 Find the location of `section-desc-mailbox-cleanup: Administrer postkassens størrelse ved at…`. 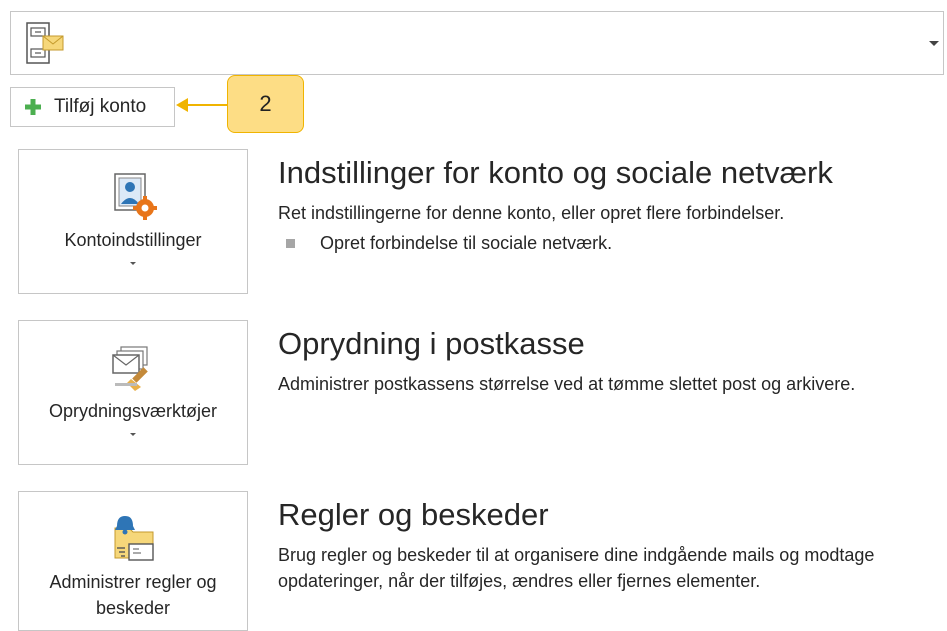

section-desc-mailbox-cleanup: Administrer postkassens størrelse ved at… is located at coordinates (567, 384).